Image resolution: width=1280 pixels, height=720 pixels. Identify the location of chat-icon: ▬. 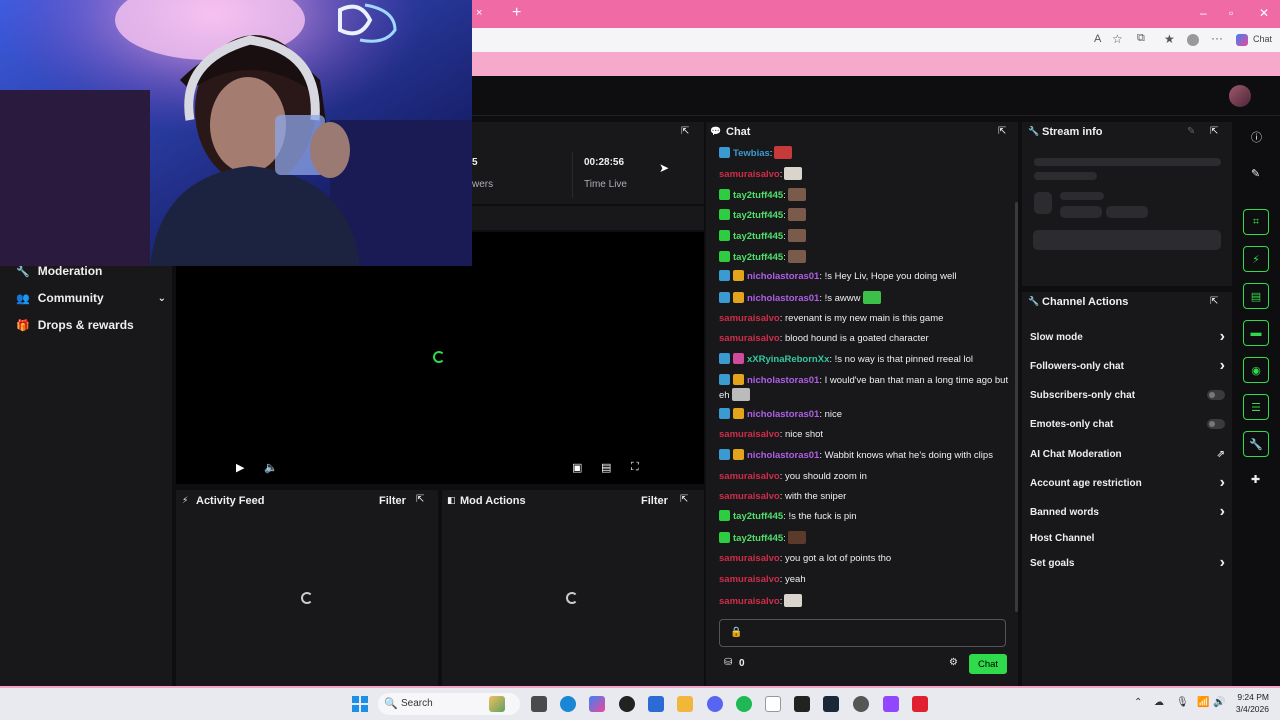
(1256, 333).